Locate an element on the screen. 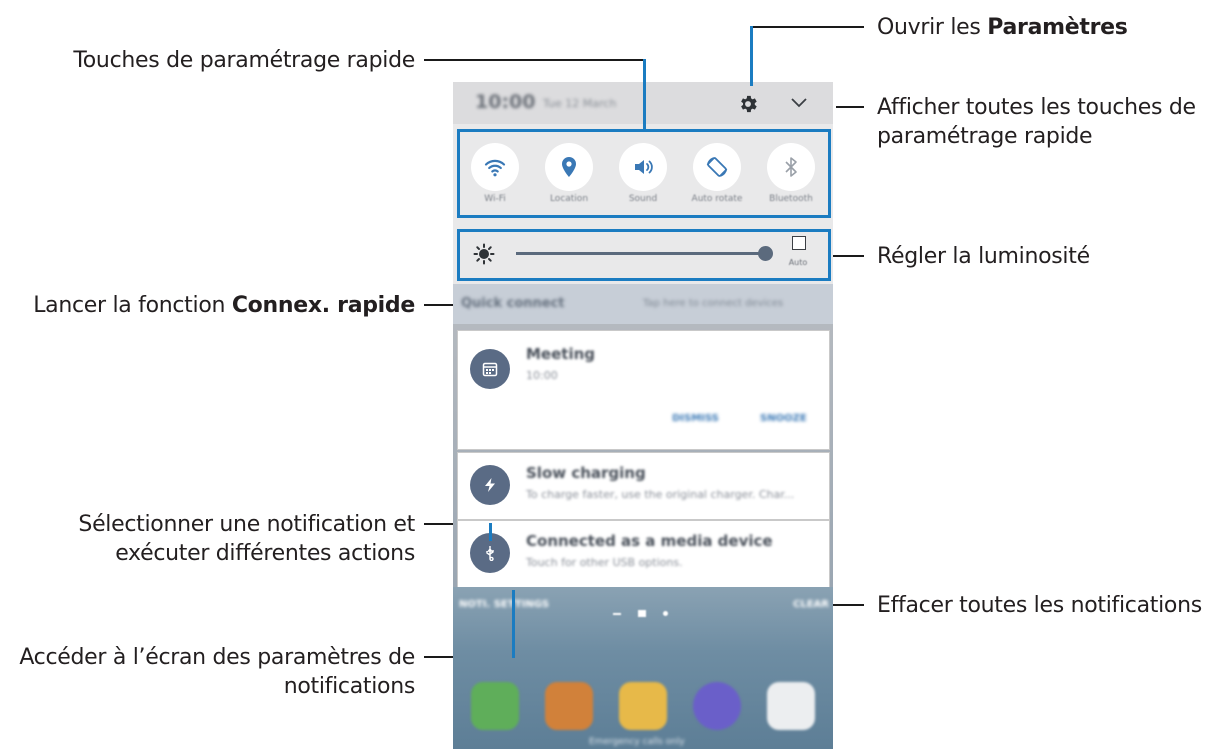 The height and width of the screenshot is (749, 1217). calendar-icon is located at coordinates (490, 369).